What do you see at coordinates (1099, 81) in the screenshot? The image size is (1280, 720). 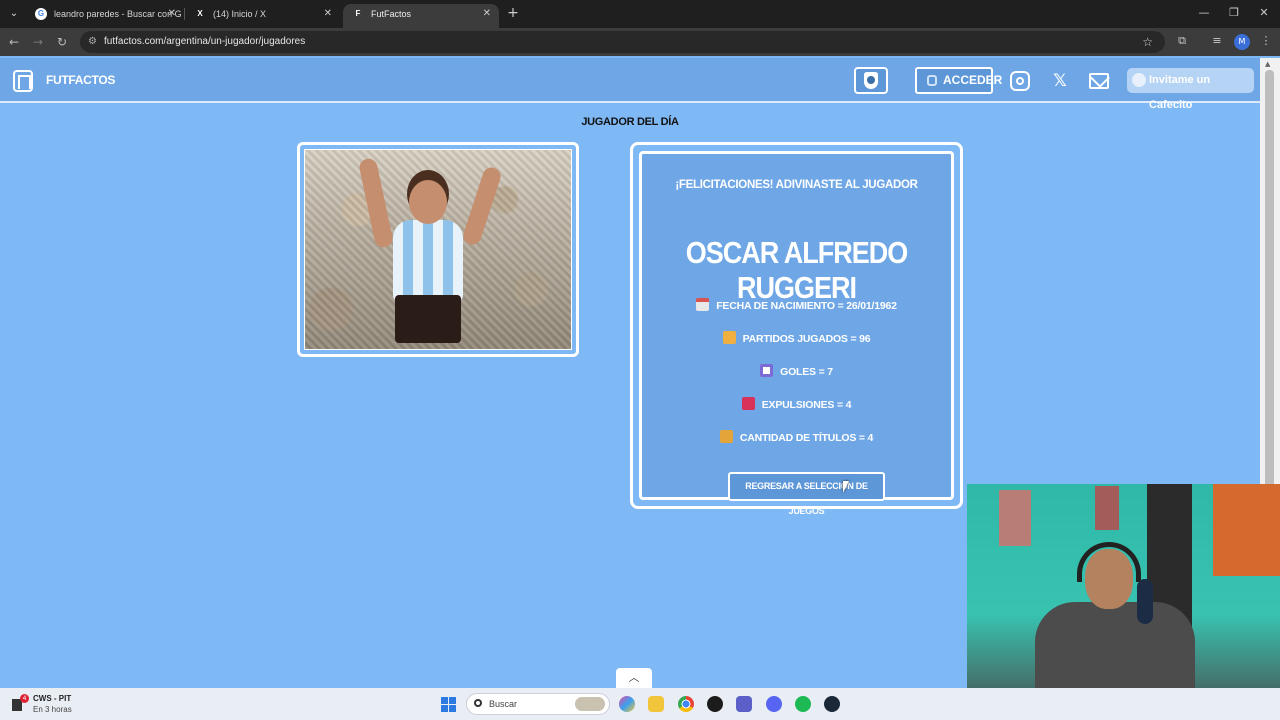 I see `mail-icon` at bounding box center [1099, 81].